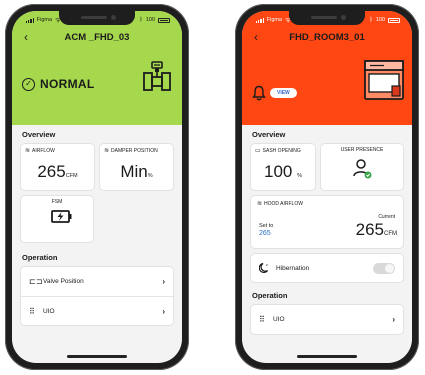  I want to click on operation-list: ⊏⊐ Valve Position › ⠿ UIO ›, so click(97, 296).